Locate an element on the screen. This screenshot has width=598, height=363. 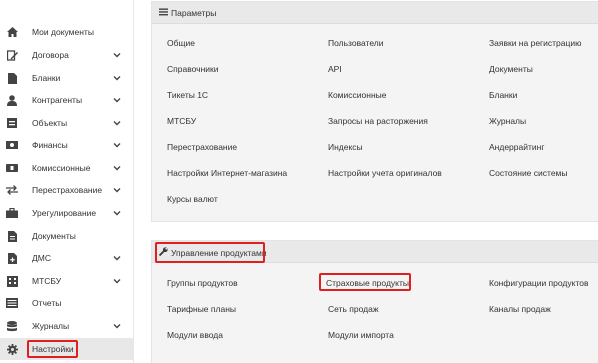
sidebar-item-label: Объекты is located at coordinates (50, 123).